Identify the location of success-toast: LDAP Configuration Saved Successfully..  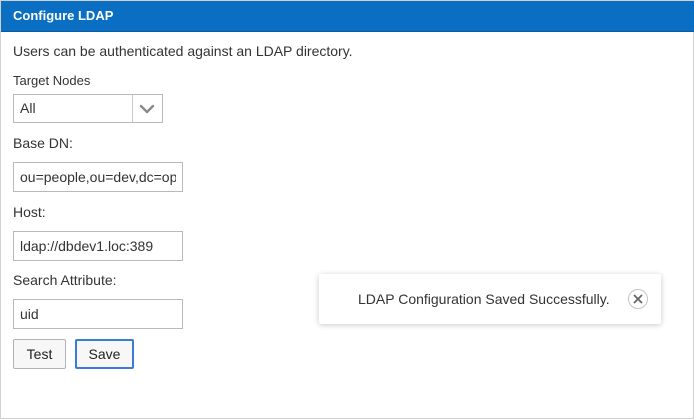
(490, 299).